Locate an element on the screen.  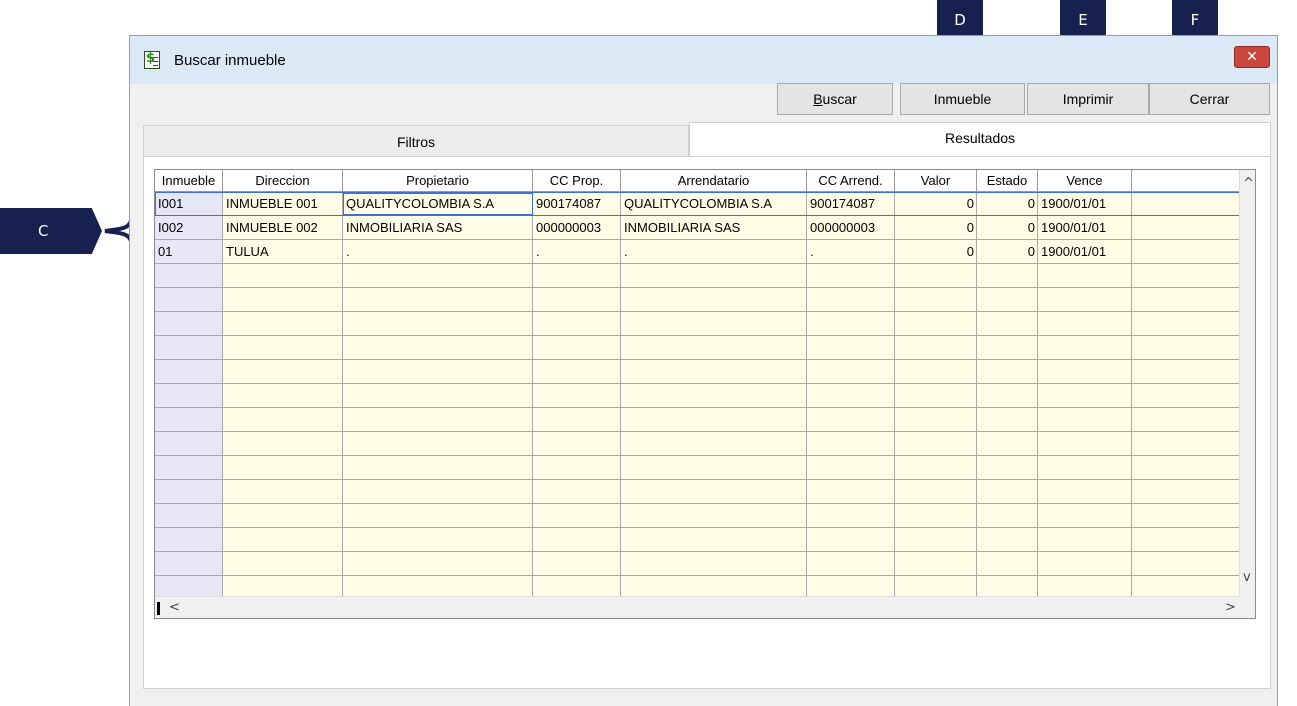
buscar-access-key: B is located at coordinates (818, 99).